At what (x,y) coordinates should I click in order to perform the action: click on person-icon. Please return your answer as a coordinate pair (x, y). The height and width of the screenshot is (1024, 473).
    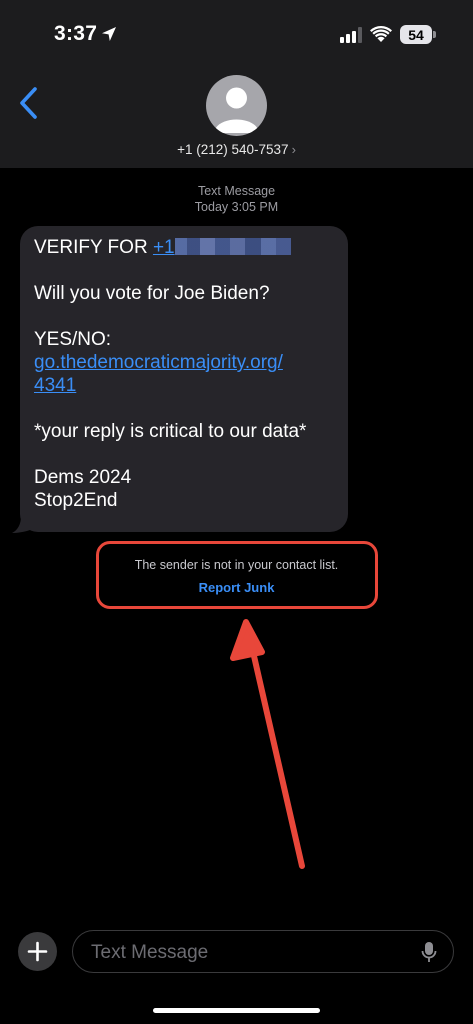
    Looking at the image, I should click on (236, 110).